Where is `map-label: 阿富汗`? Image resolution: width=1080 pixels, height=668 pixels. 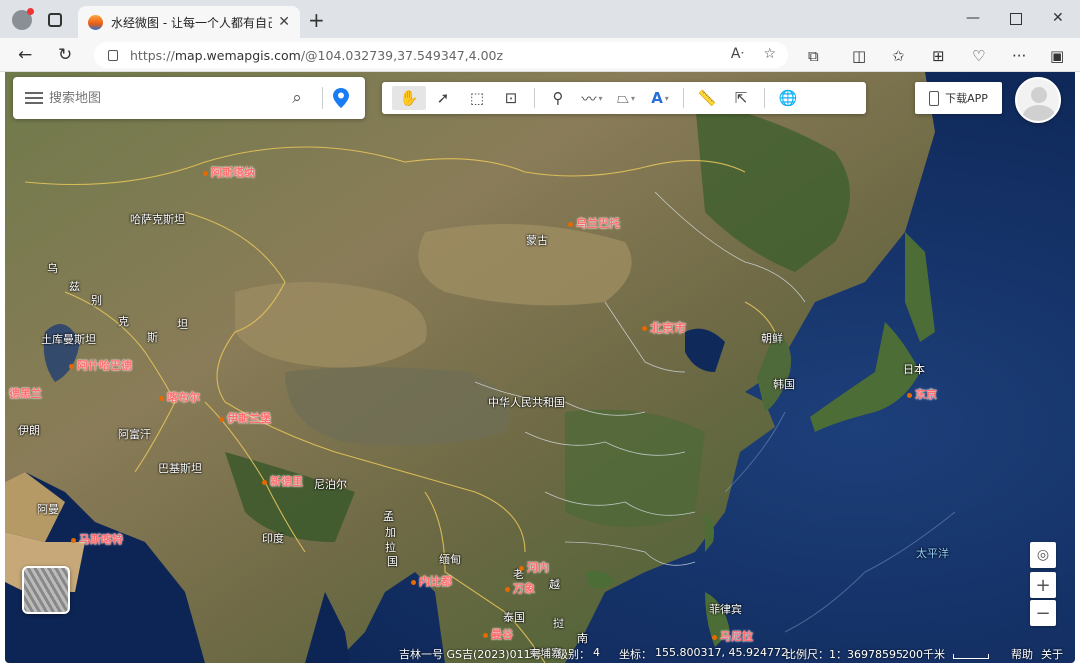 map-label: 阿富汗 is located at coordinates (134, 434).